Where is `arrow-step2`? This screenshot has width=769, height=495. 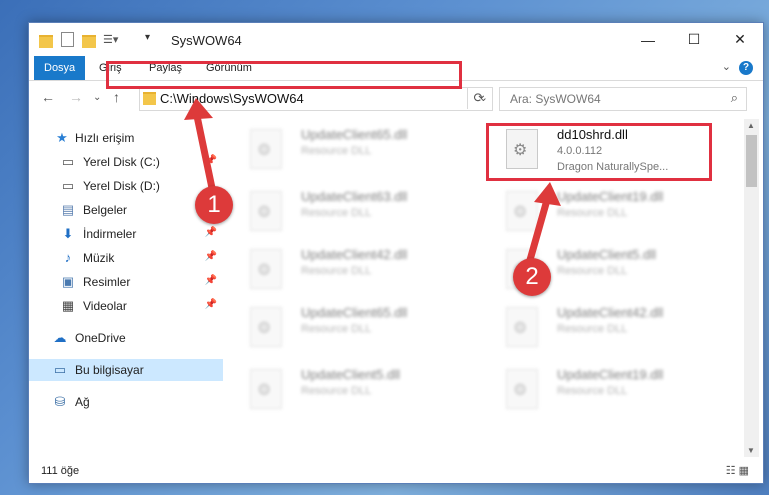 arrow-step2 is located at coordinates (538, 230).